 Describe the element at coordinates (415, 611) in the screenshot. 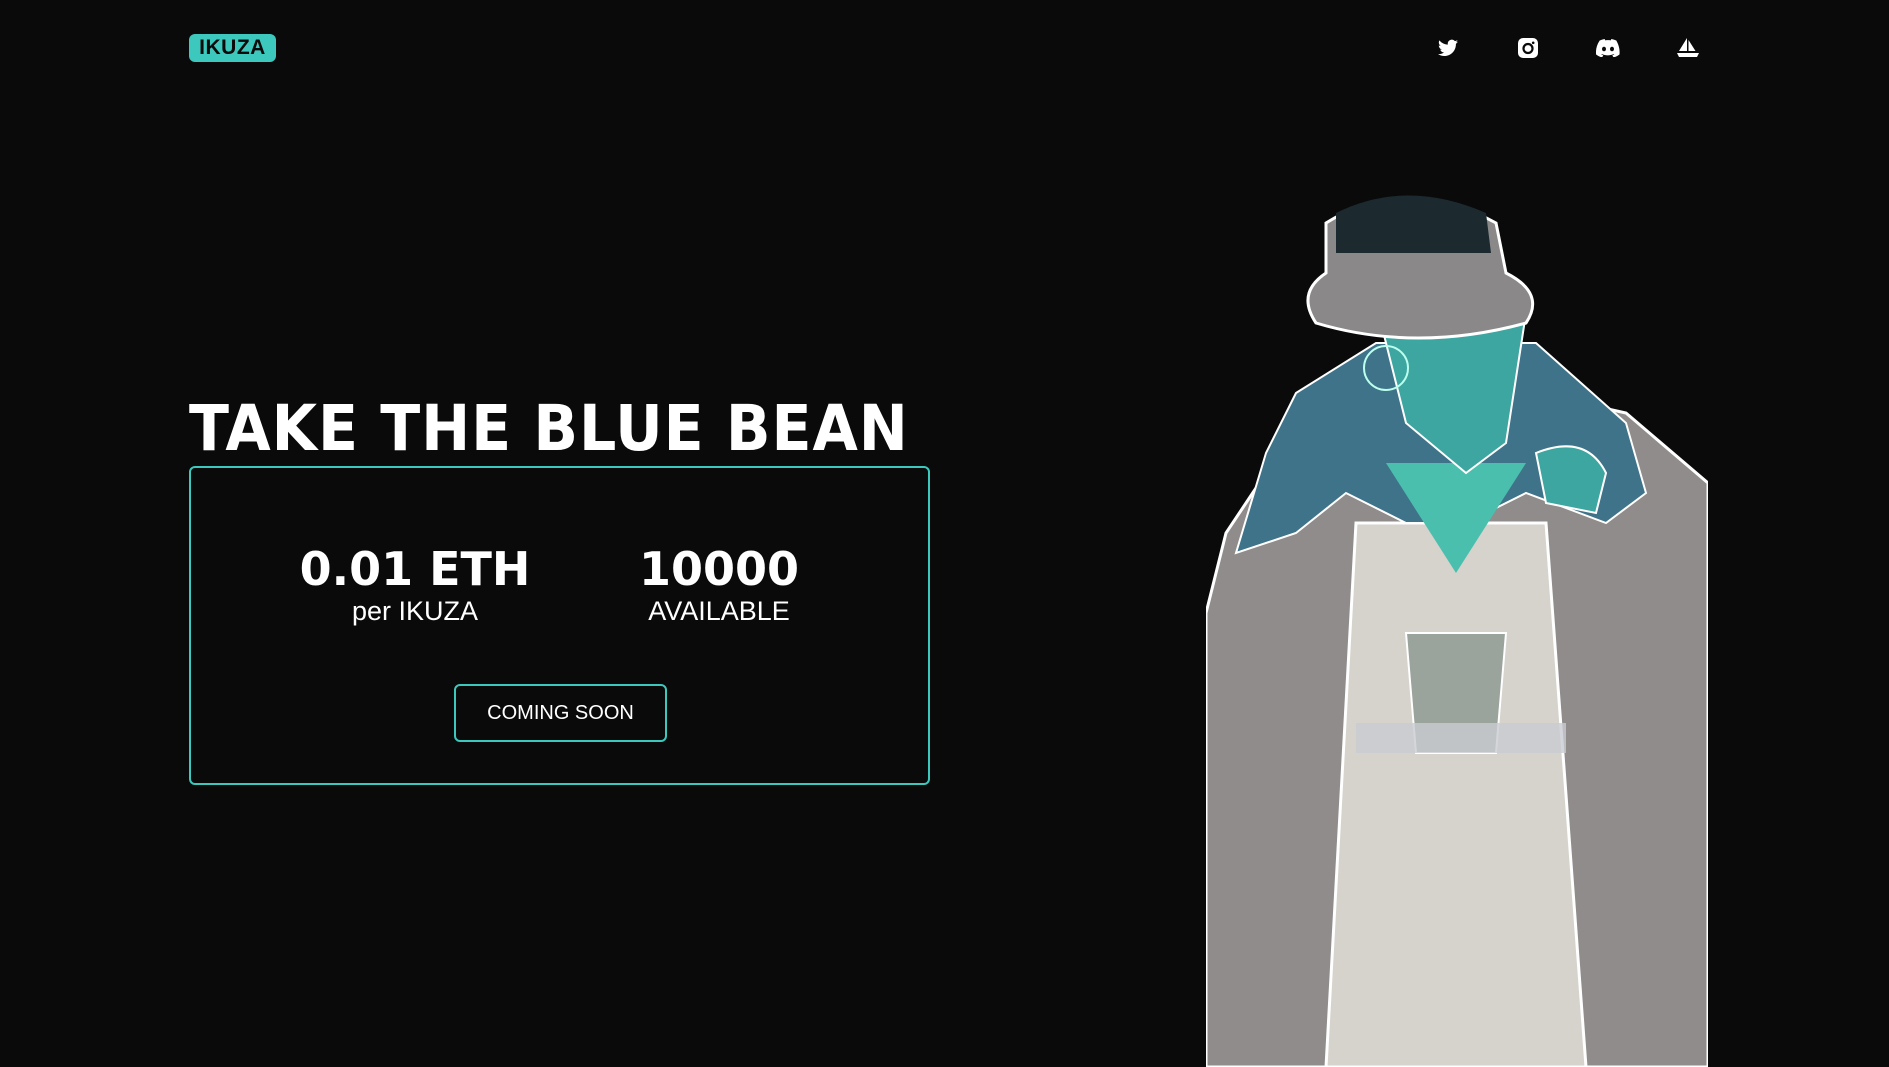

I see `price-label: per IKUZA` at that location.